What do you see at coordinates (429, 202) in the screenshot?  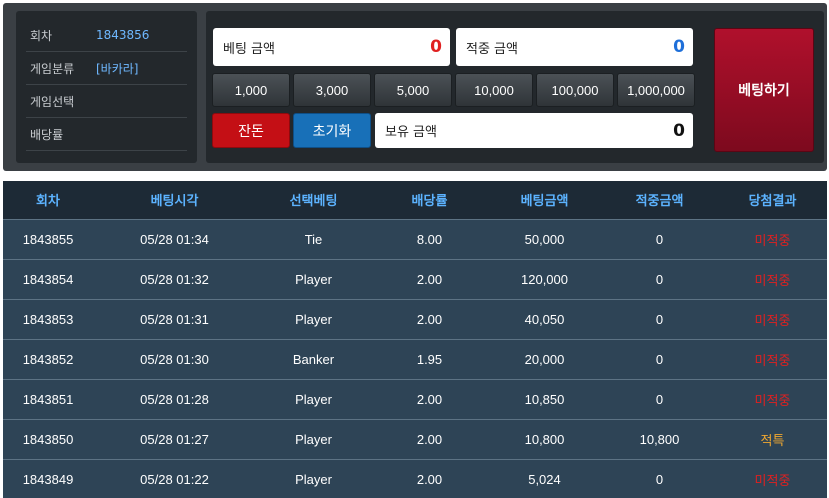 I see `column-header-odds: 배당률` at bounding box center [429, 202].